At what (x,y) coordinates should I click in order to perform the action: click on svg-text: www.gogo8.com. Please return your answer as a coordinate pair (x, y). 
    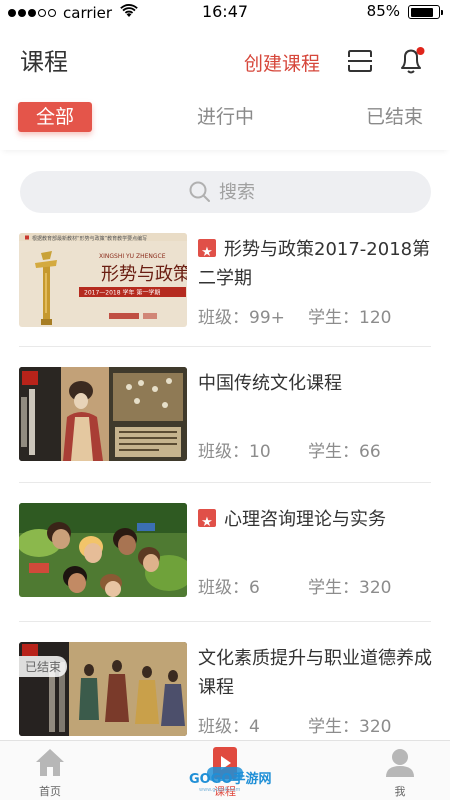
    Looking at the image, I should click on (219, 790).